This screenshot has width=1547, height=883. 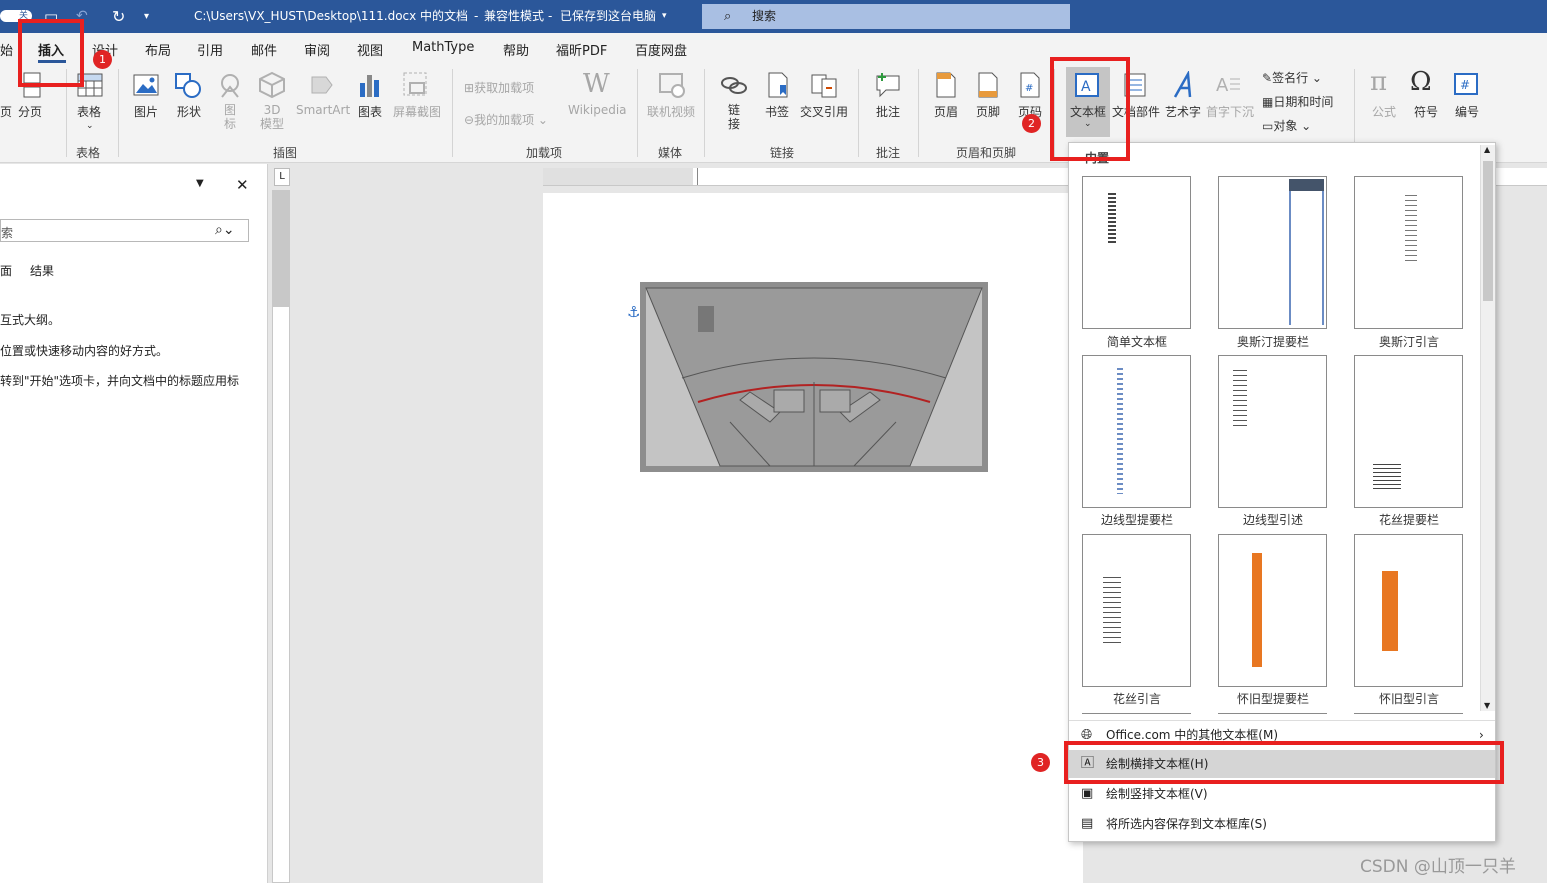 What do you see at coordinates (1268, 102) in the screenshot?
I see `calendar-icon: ▦` at bounding box center [1268, 102].